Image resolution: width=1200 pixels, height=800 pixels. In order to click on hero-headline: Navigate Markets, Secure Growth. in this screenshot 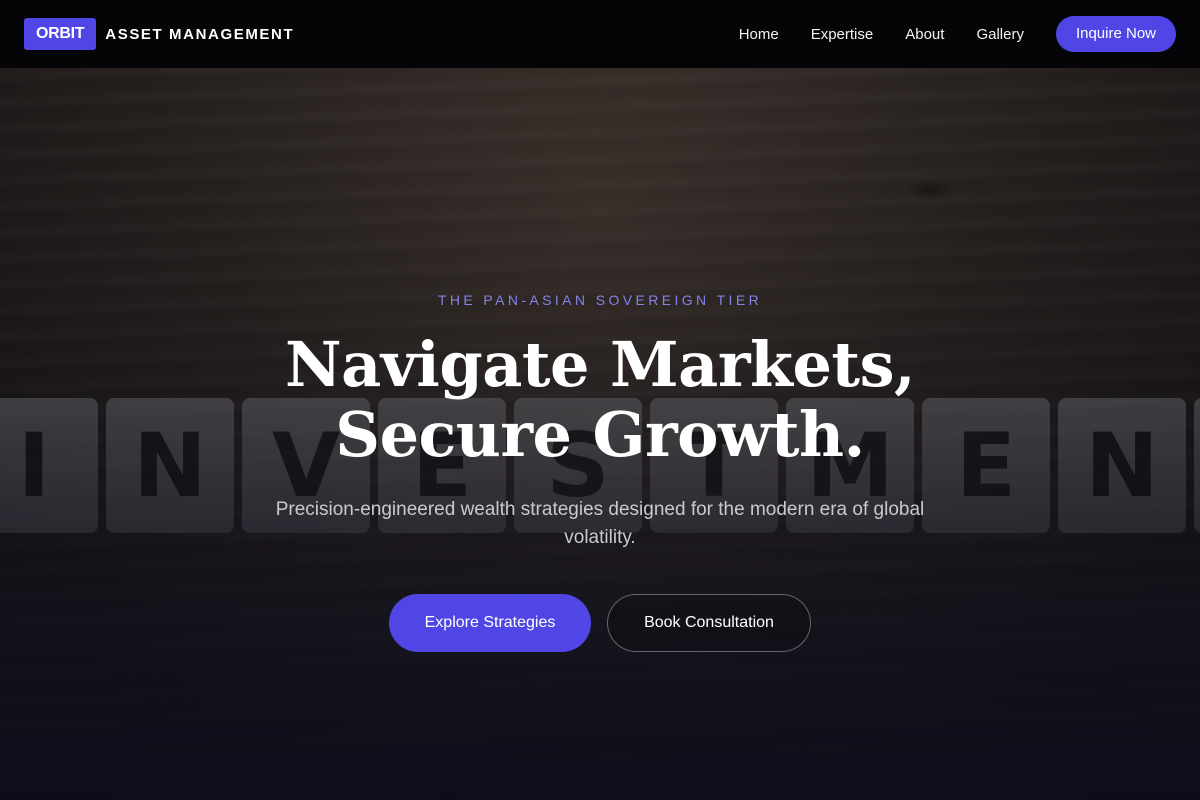, I will do `click(600, 399)`.